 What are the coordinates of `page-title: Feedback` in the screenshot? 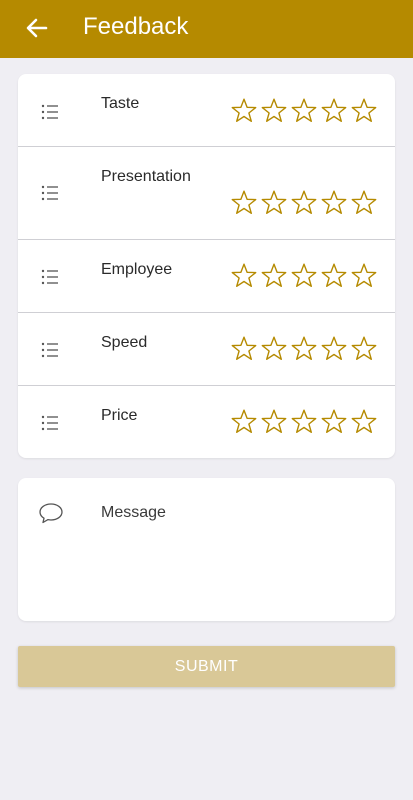 It's located at (136, 26).